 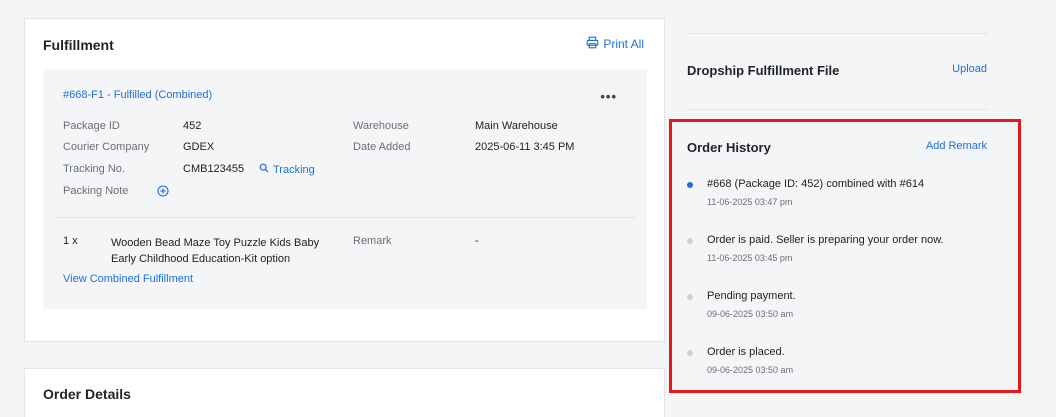 What do you see at coordinates (70, 241) in the screenshot?
I see `item-quantity: 1 x` at bounding box center [70, 241].